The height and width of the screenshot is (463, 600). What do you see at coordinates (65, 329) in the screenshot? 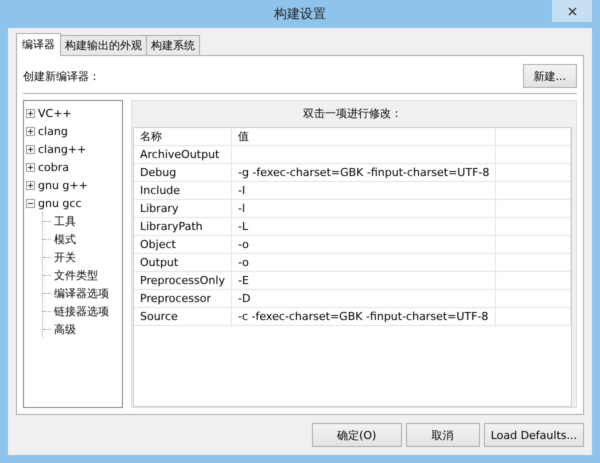
I see `tree-item: 高级` at bounding box center [65, 329].